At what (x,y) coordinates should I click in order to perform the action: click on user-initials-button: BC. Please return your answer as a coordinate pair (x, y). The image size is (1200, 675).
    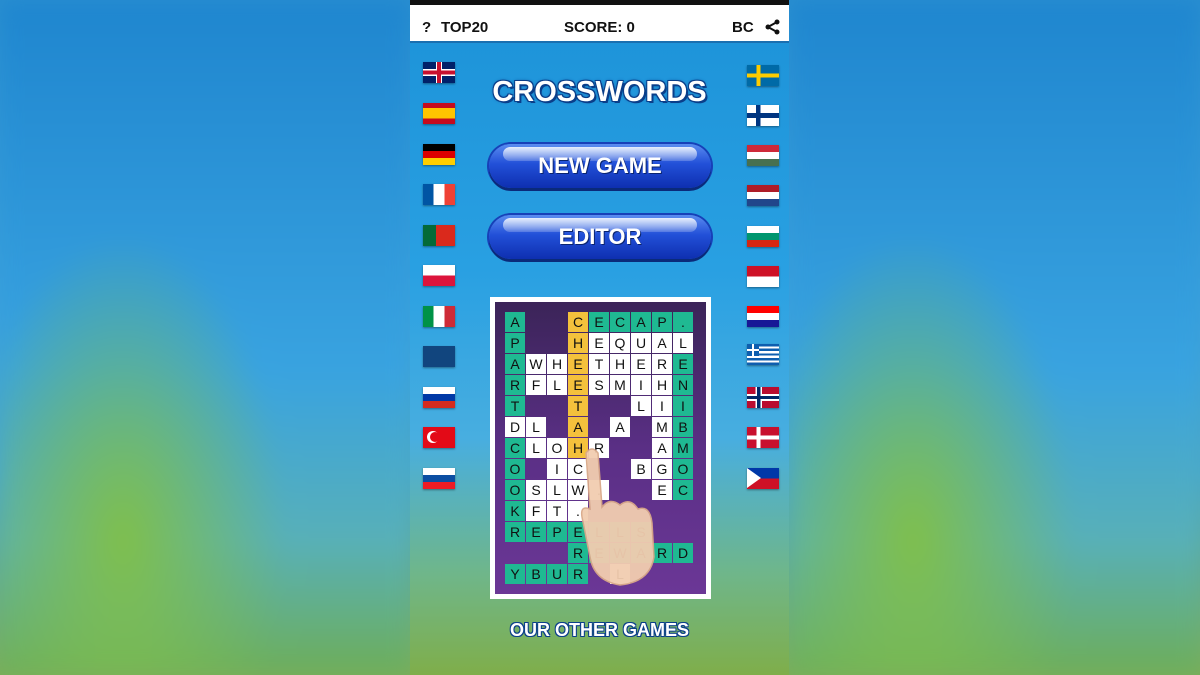
    Looking at the image, I should click on (743, 27).